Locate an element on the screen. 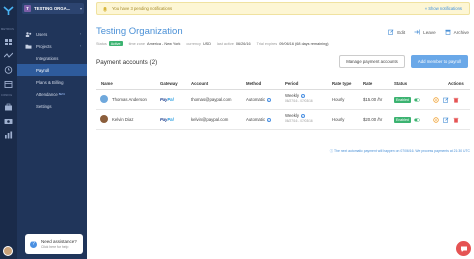  sidebar-item-label: Settings is located at coordinates (44, 106).